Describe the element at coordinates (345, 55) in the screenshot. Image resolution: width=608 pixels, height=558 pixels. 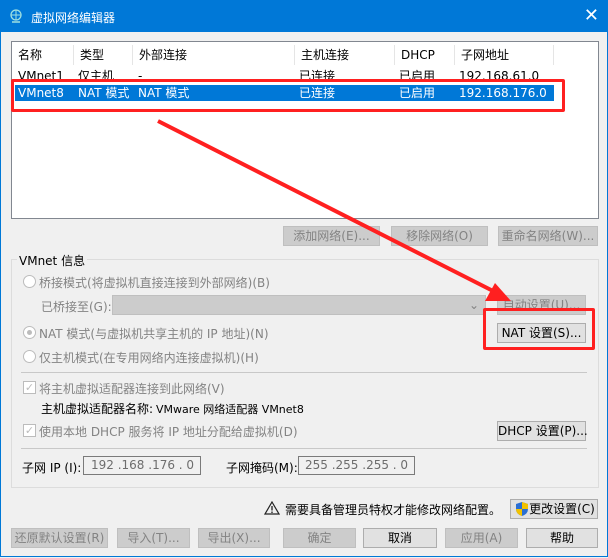
I see `column-header-host: 主机连接` at that location.